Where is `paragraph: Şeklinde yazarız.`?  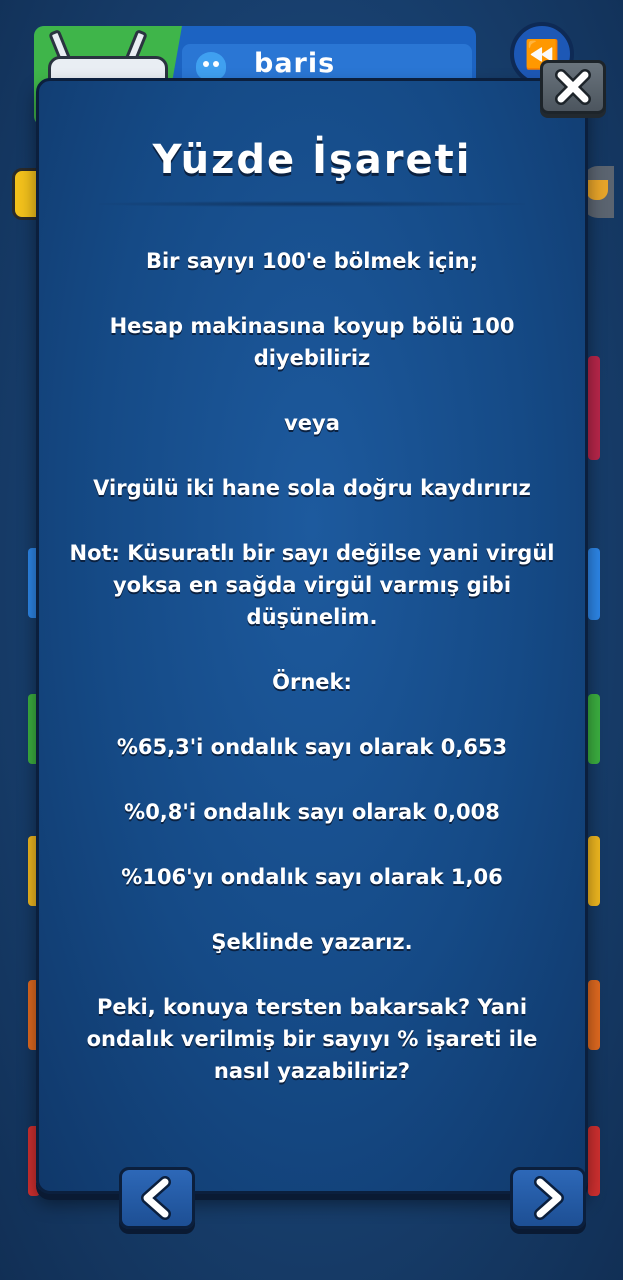
paragraph: Şeklinde yazarız. is located at coordinates (312, 942).